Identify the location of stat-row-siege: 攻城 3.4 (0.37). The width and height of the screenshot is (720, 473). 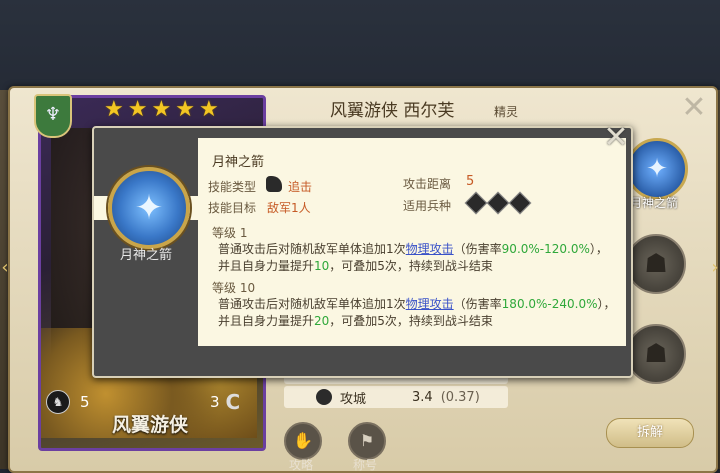
(396, 397).